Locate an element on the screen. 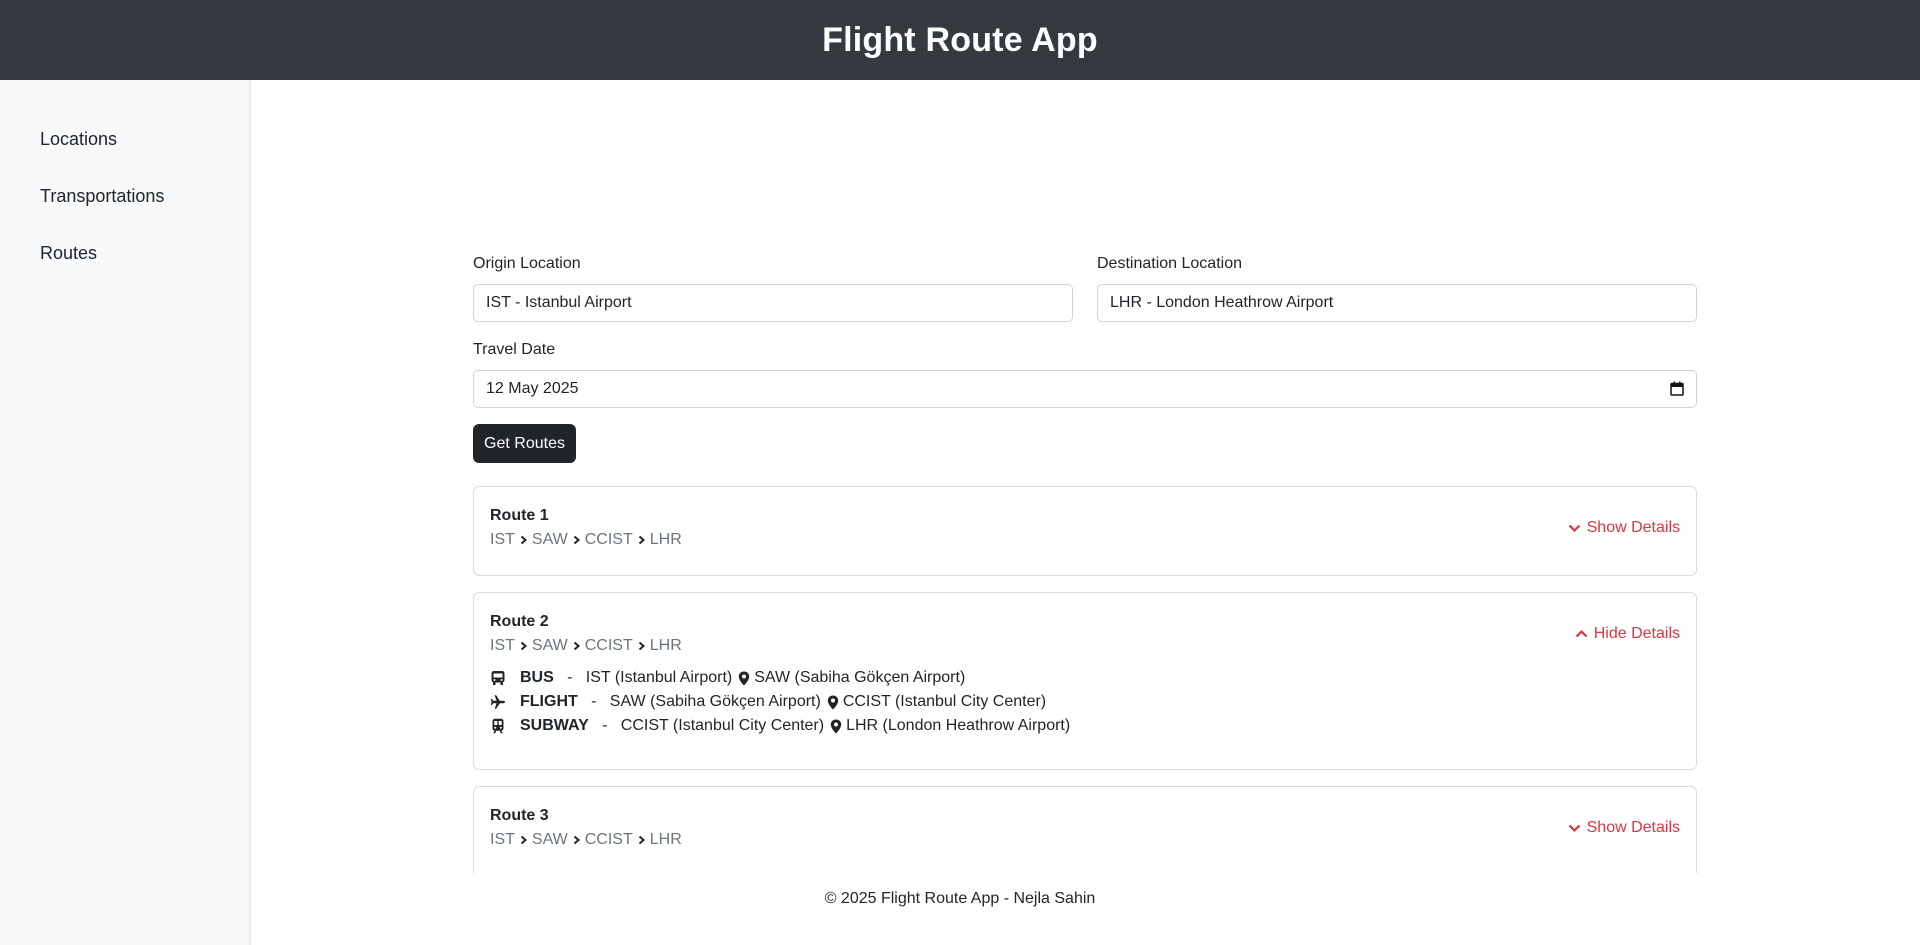 Image resolution: width=1920 pixels, height=945 pixels. route-title: Route 1 is located at coordinates (519, 515).